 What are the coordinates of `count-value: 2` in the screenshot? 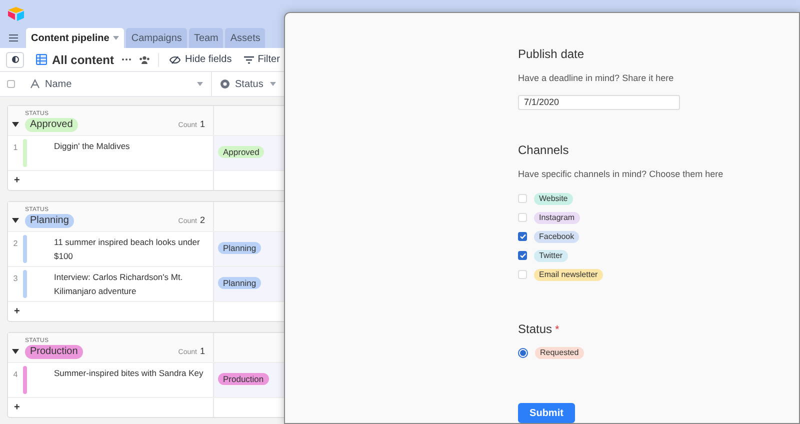 It's located at (202, 220).